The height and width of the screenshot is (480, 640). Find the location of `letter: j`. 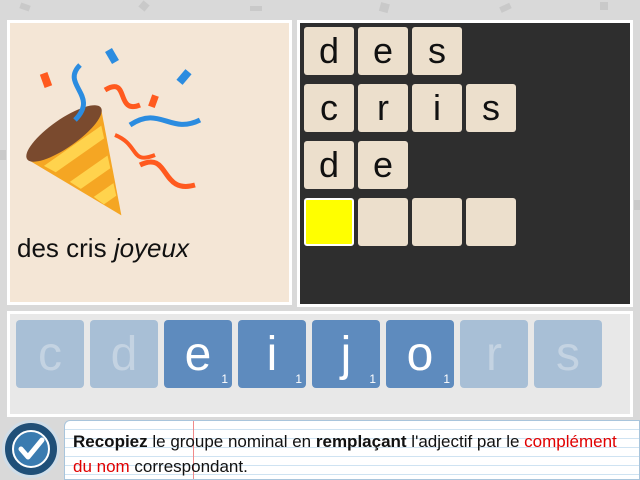

letter: j is located at coordinates (346, 354).